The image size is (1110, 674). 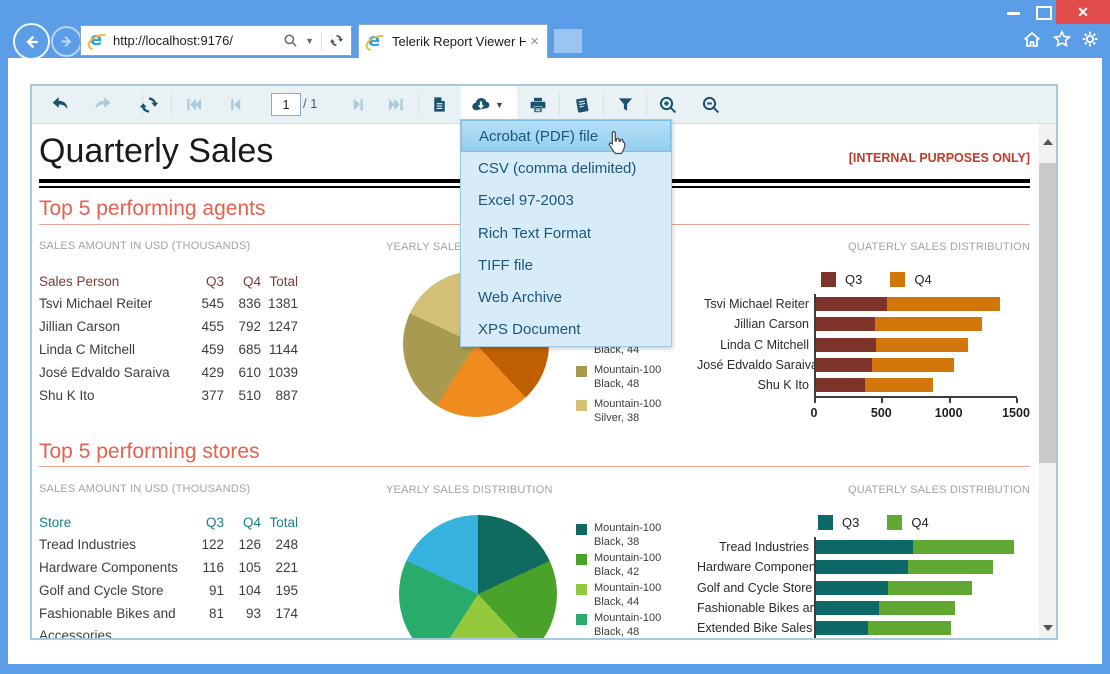 What do you see at coordinates (534, 41) in the screenshot?
I see `tab-close-icon: ×` at bounding box center [534, 41].